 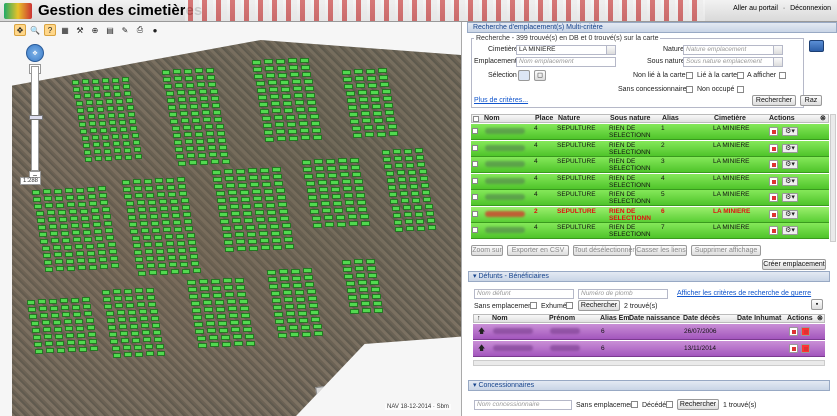 I want to click on col-nom: Nom, so click(x=492, y=119).